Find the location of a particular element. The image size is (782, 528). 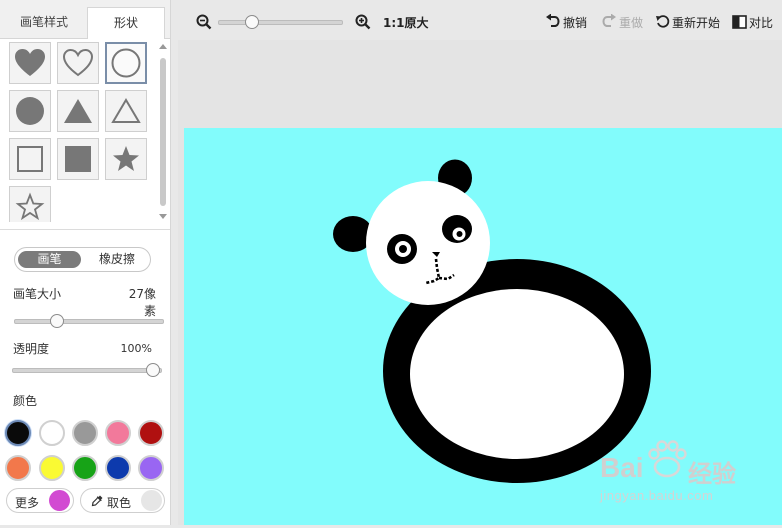

eraser-mode-button: 橡皮擦 is located at coordinates (117, 259).